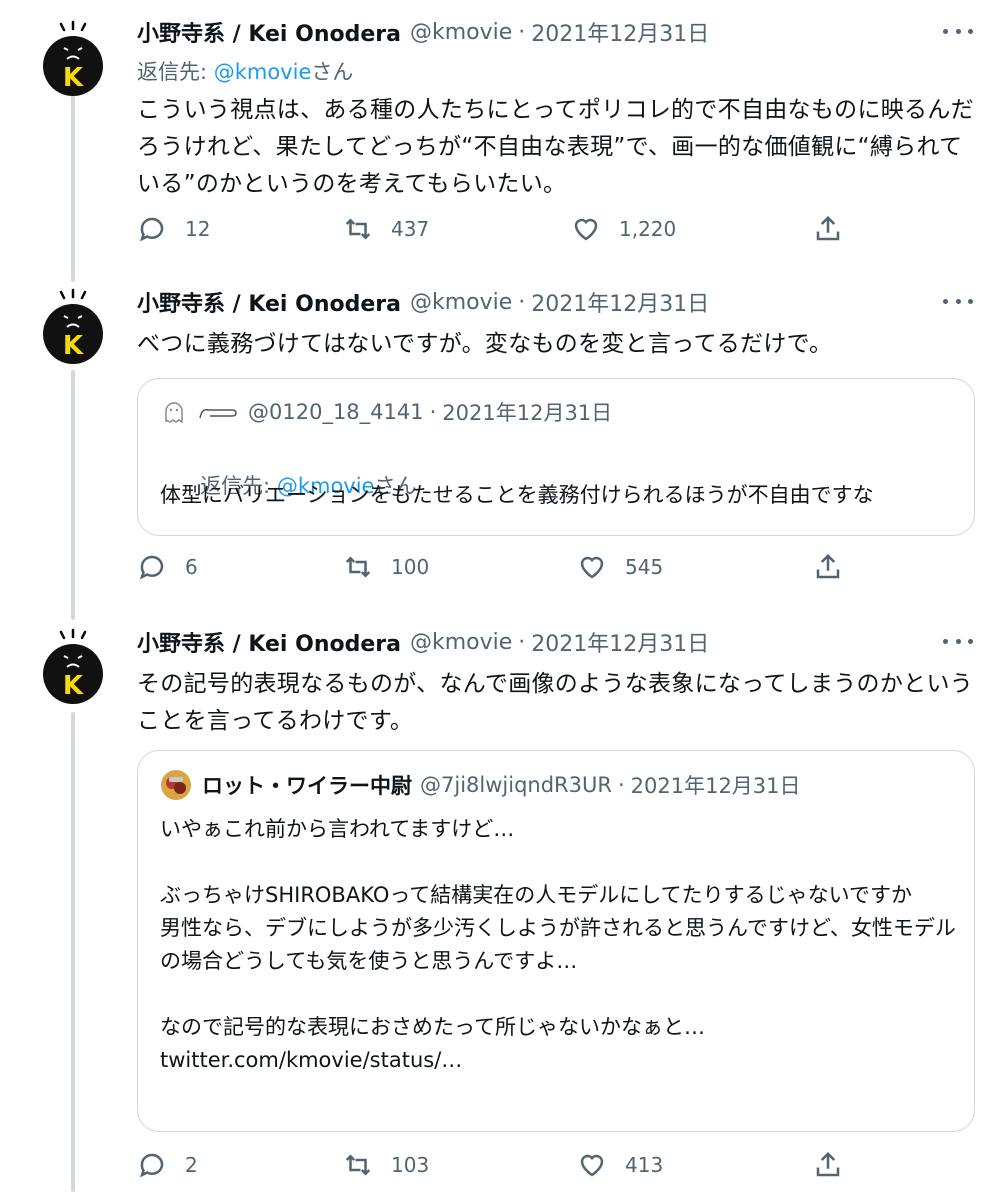 This screenshot has height=1200, width=1007. Describe the element at coordinates (620, 1165) in the screenshot. I see `like-button: 413` at that location.